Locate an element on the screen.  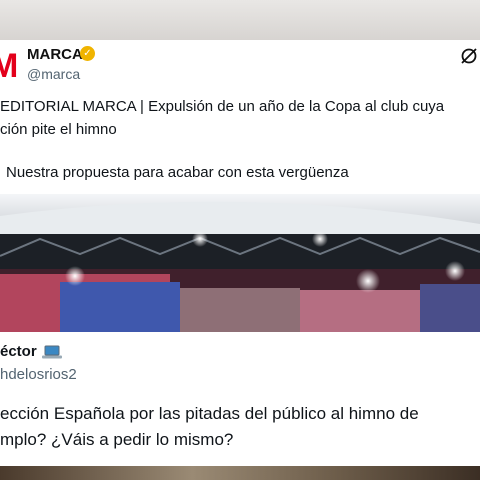
x-logo-icon is located at coordinates (469, 56).